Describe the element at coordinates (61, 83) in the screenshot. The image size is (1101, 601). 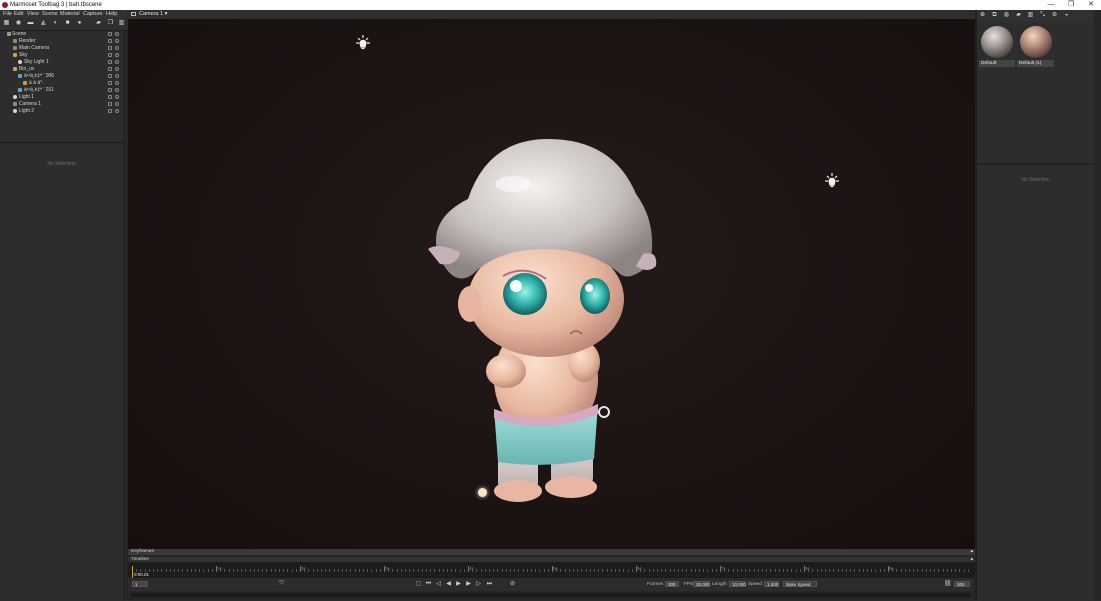
I see `outliner-item-material: ä ä ä°·` at that location.